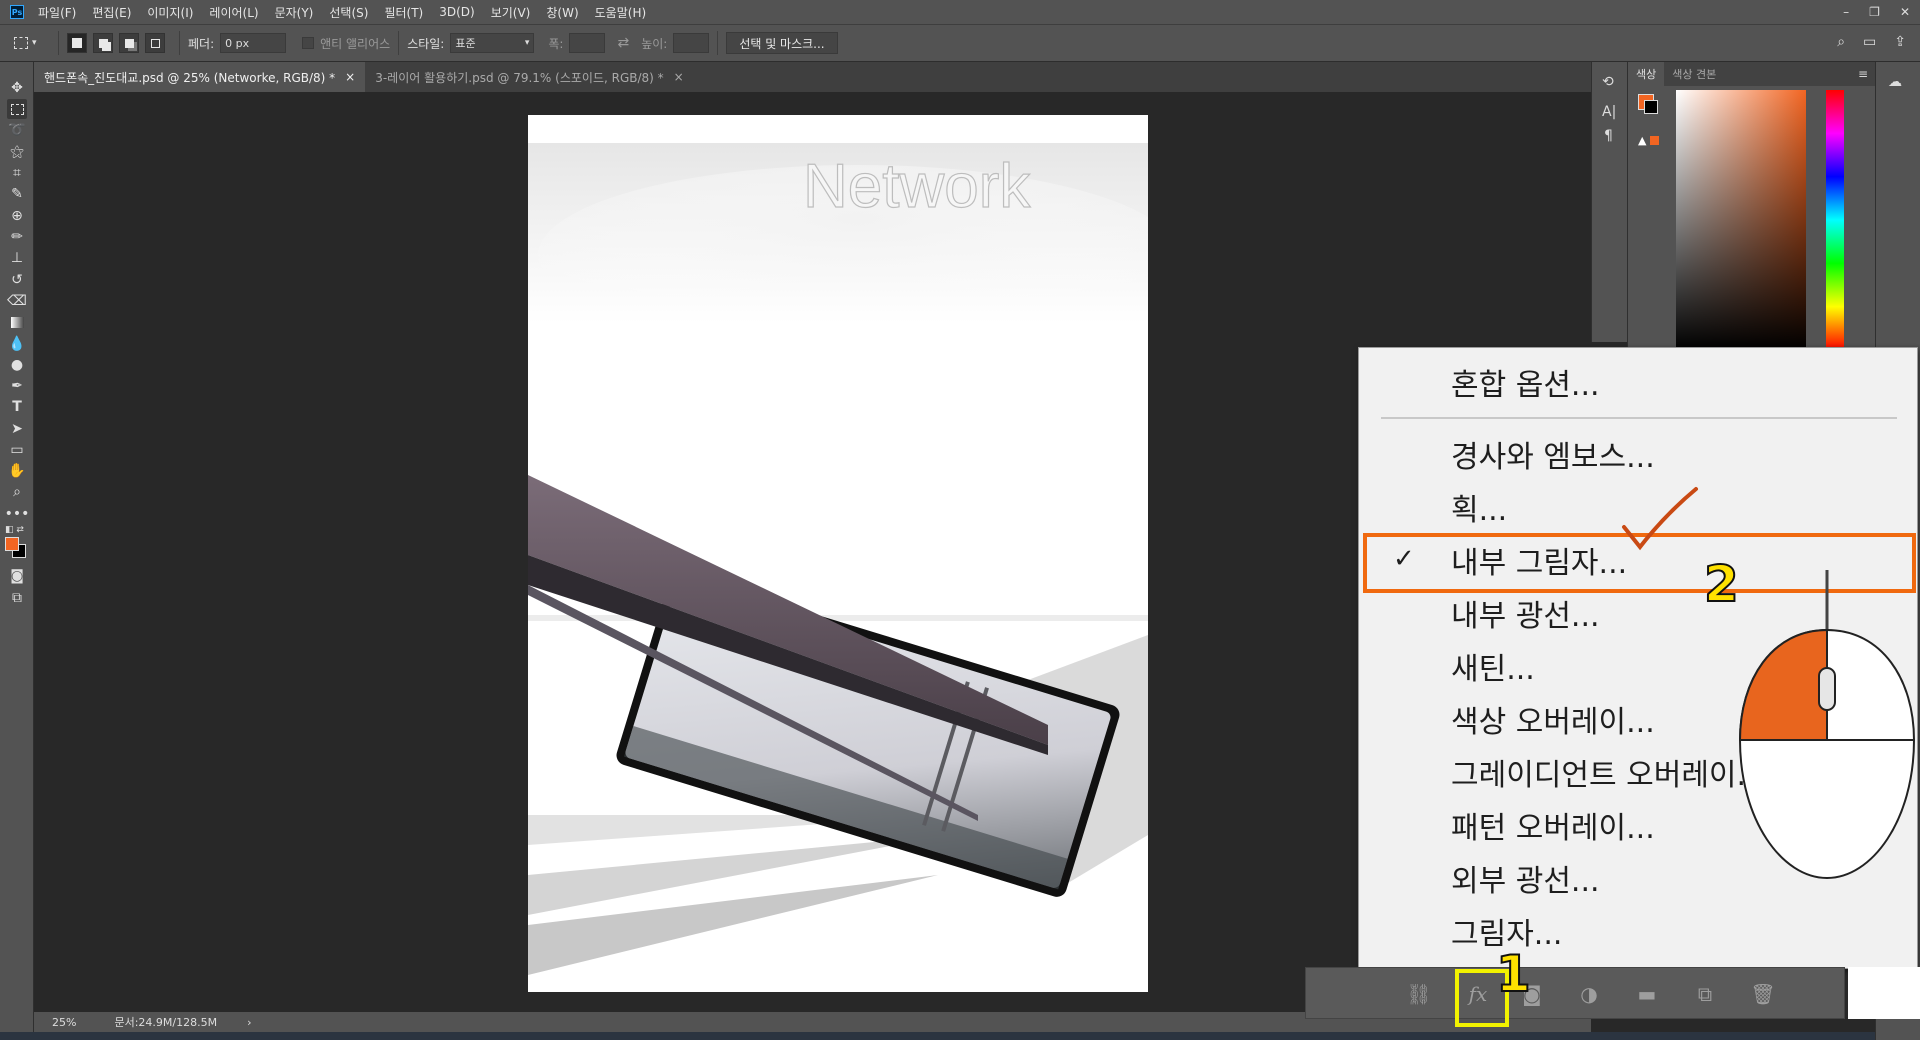  I want to click on new-selection-button, so click(77, 43).